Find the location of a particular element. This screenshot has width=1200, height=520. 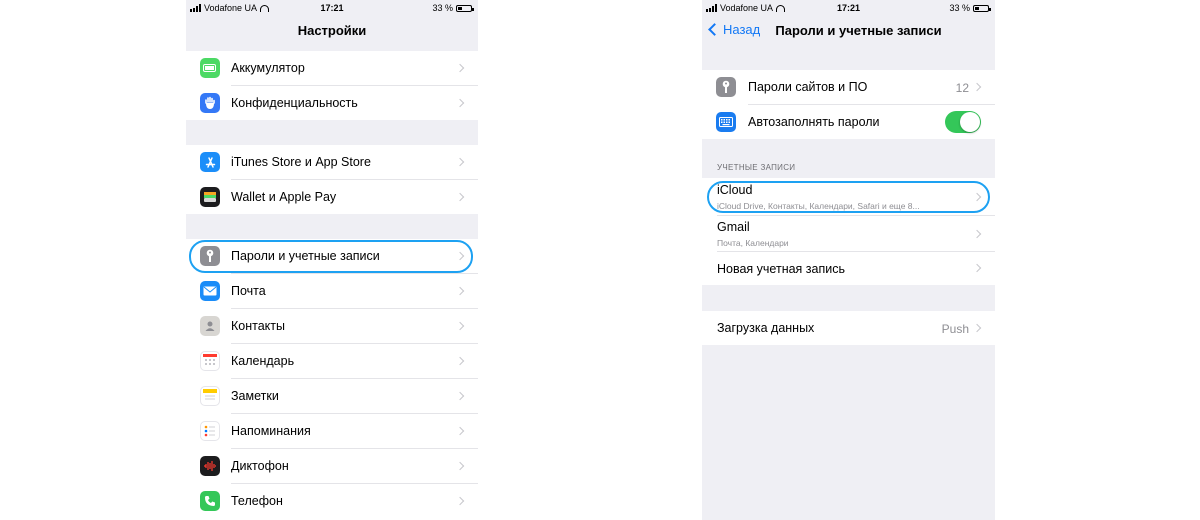

phone-icon is located at coordinates (210, 501).